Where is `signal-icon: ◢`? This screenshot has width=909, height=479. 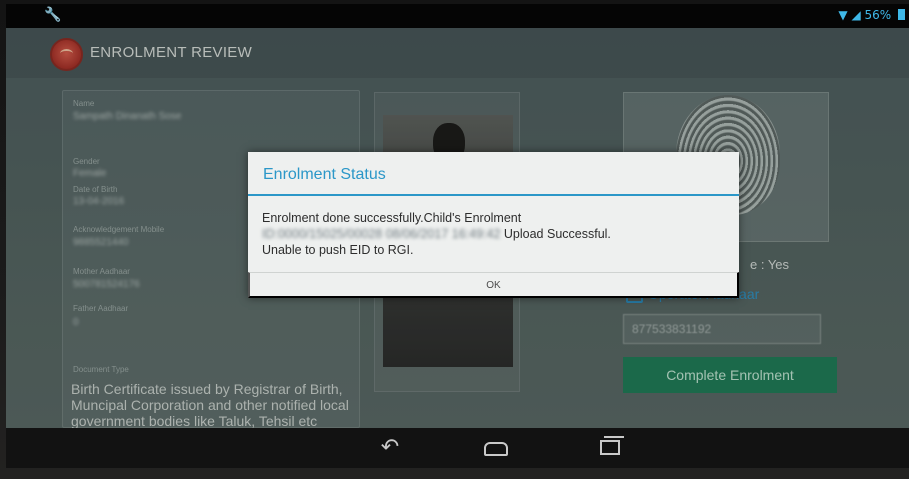
signal-icon: ◢ is located at coordinates (856, 15).